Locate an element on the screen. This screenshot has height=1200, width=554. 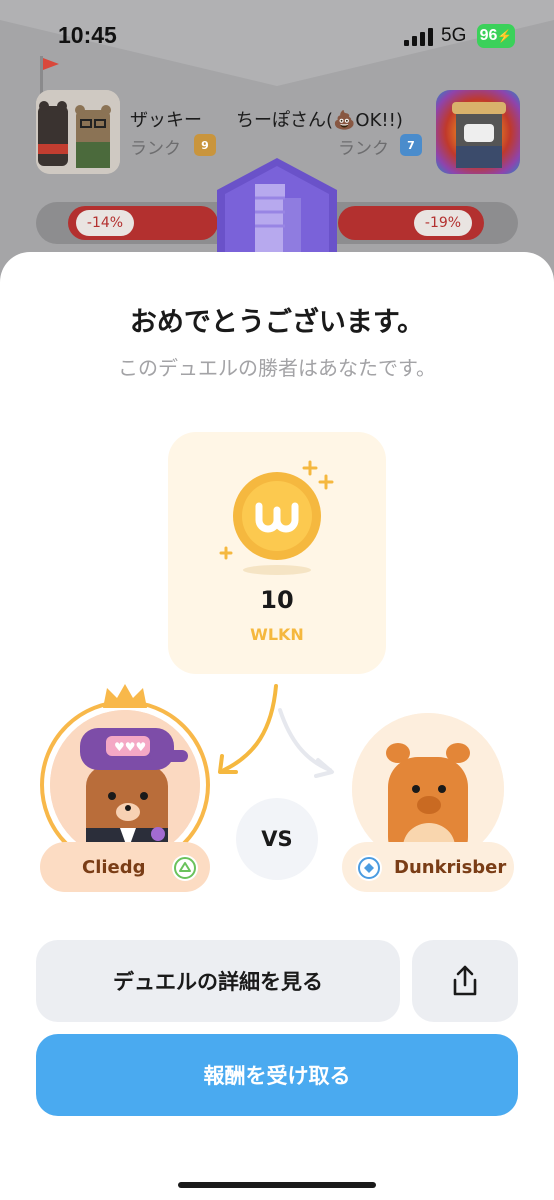
status-bar: 10:45 5G 96 ⚡ is located at coordinates (277, 35).